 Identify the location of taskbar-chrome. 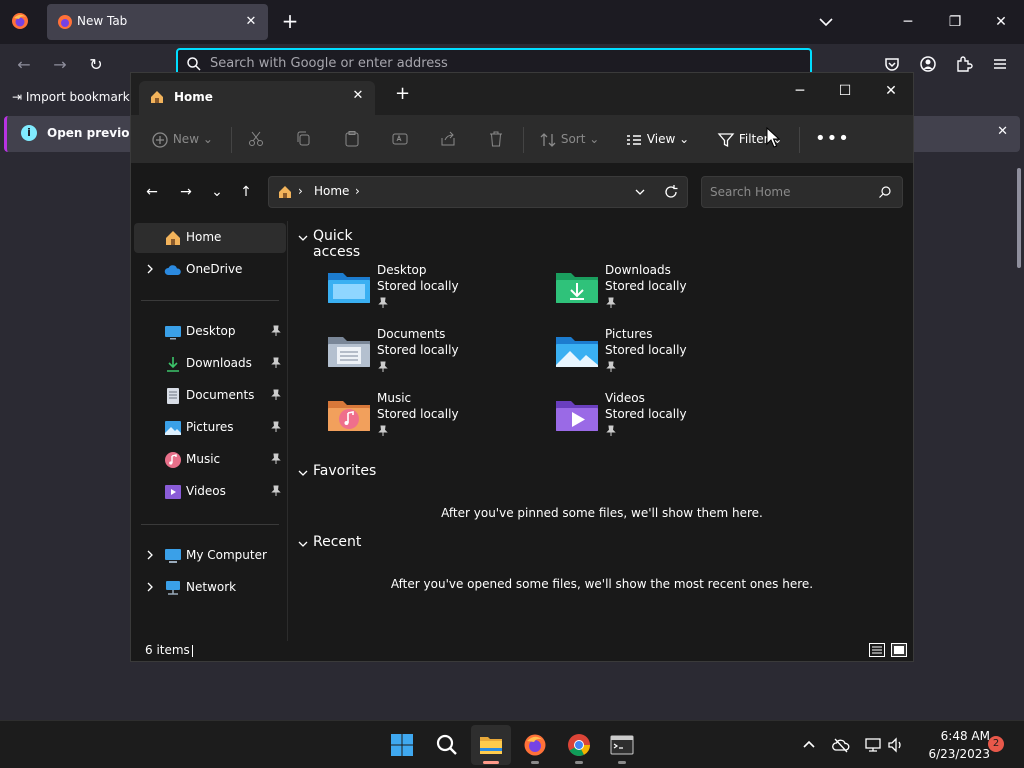
(579, 745).